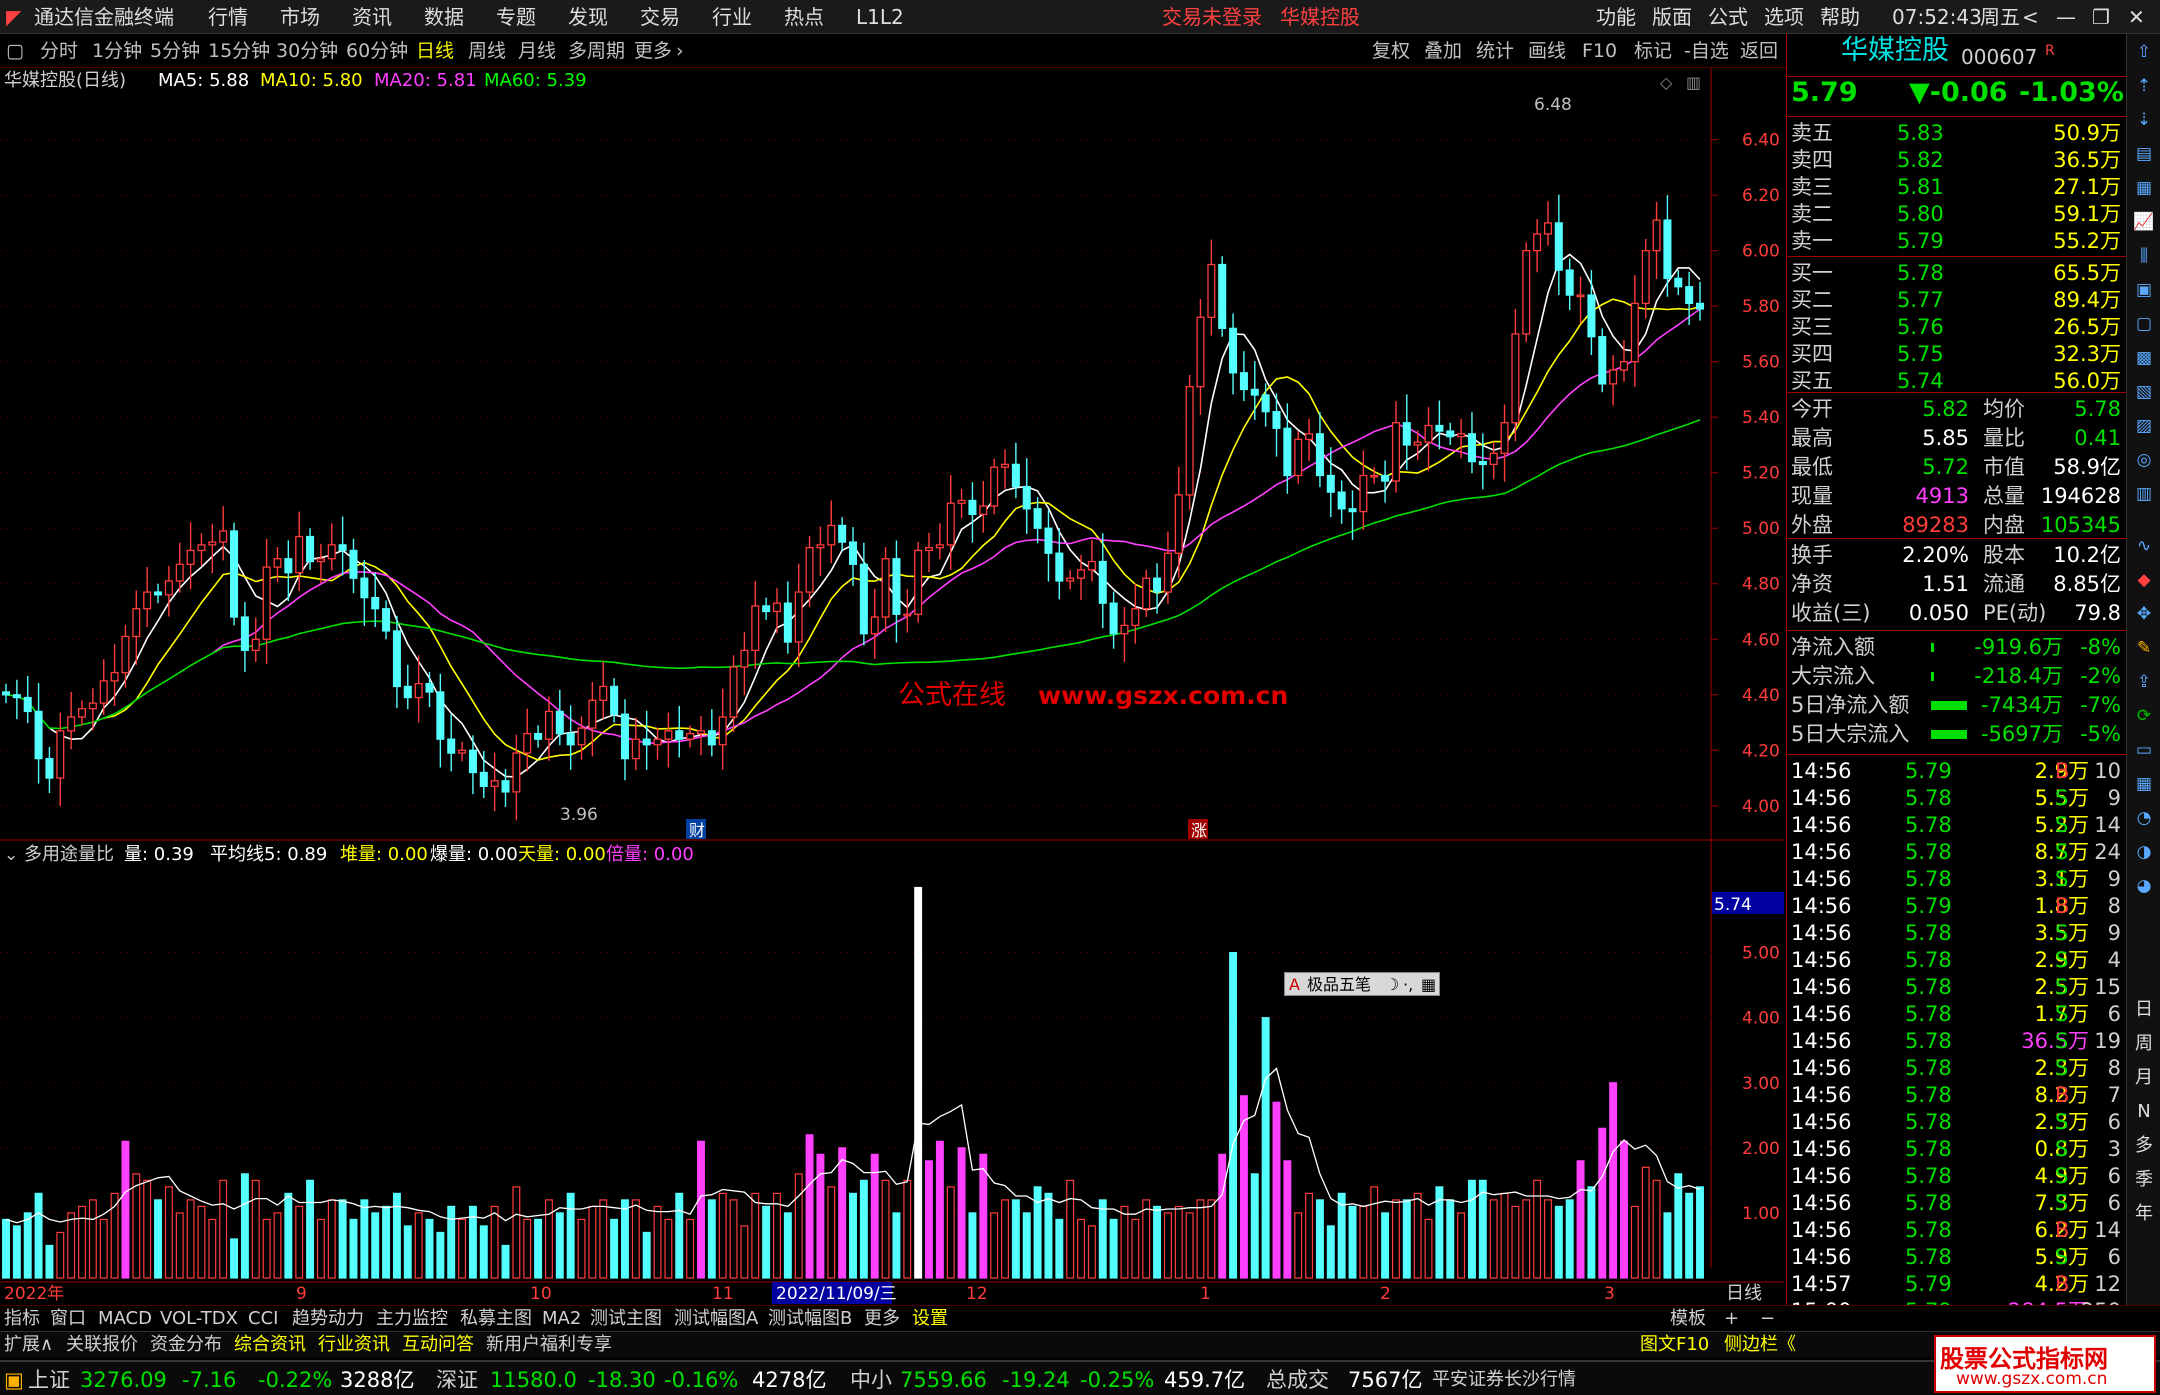 This screenshot has width=2160, height=1395. I want to click on period-1min: 1分钟, so click(117, 51).